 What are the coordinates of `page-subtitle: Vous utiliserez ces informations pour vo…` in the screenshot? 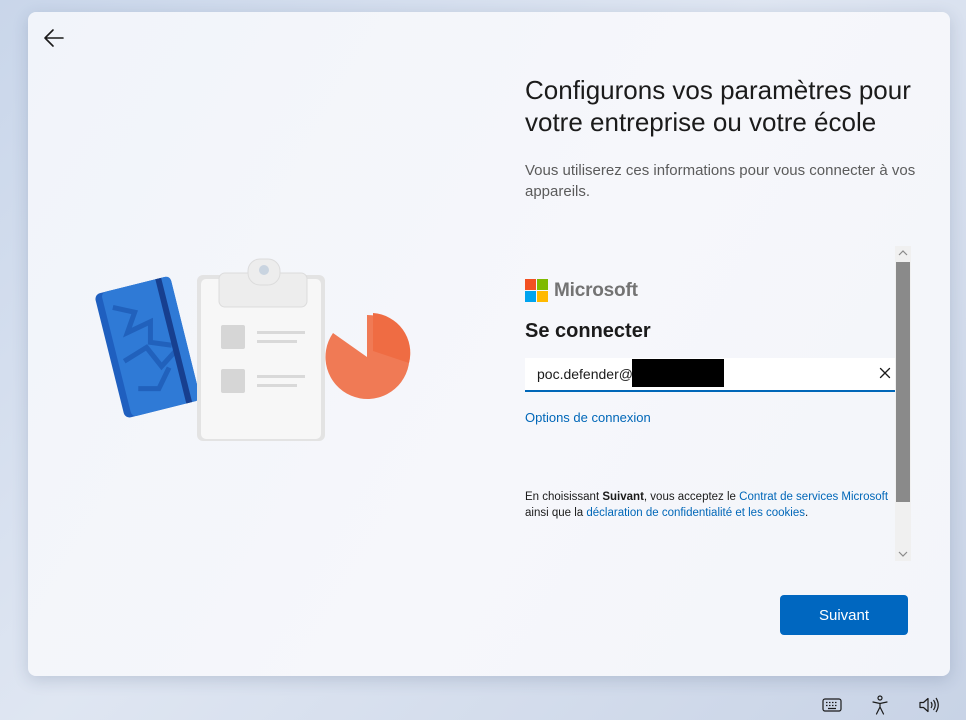 It's located at (720, 181).